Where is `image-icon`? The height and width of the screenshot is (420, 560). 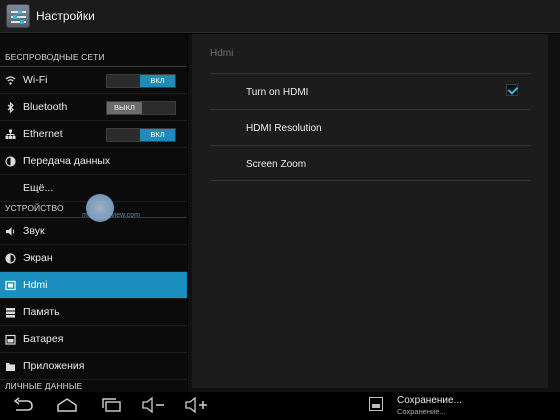 image-icon is located at coordinates (376, 404).